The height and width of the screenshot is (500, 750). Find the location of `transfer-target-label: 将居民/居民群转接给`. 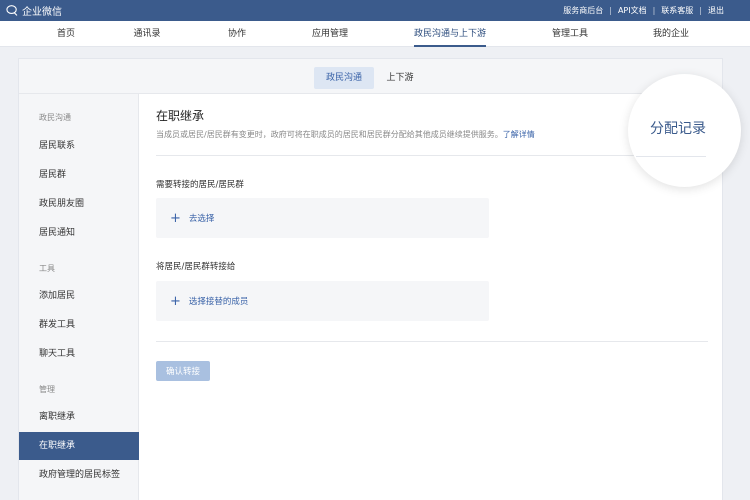

transfer-target-label: 将居民/居民群转接给 is located at coordinates (196, 267).